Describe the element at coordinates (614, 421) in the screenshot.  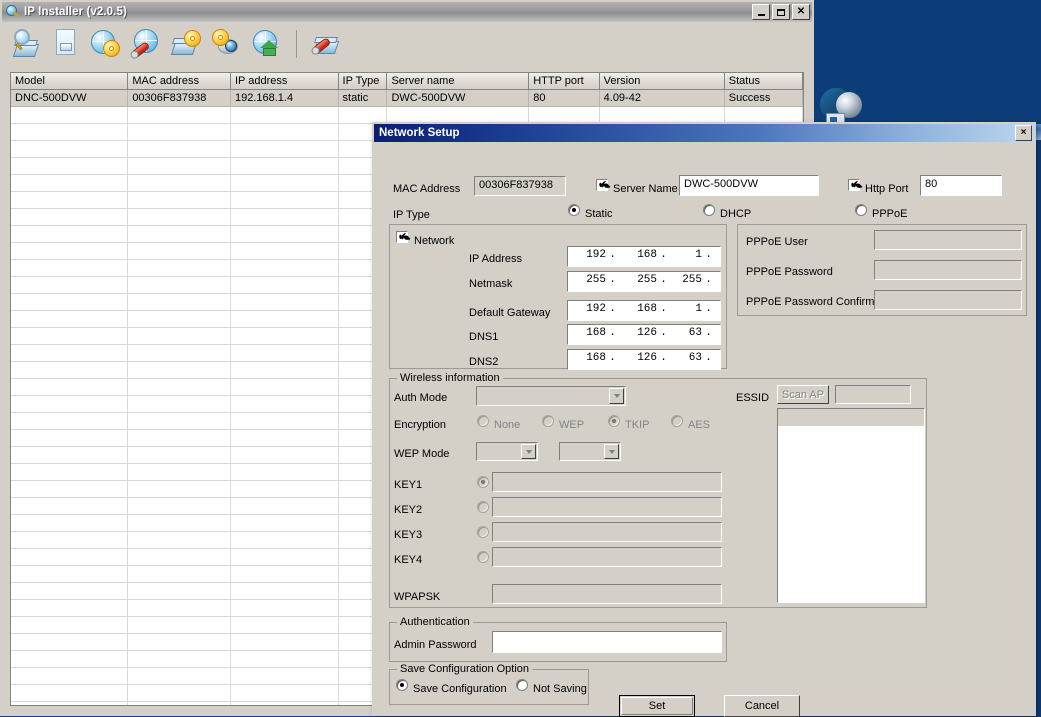
I see `encryption-radio-tkip` at that location.